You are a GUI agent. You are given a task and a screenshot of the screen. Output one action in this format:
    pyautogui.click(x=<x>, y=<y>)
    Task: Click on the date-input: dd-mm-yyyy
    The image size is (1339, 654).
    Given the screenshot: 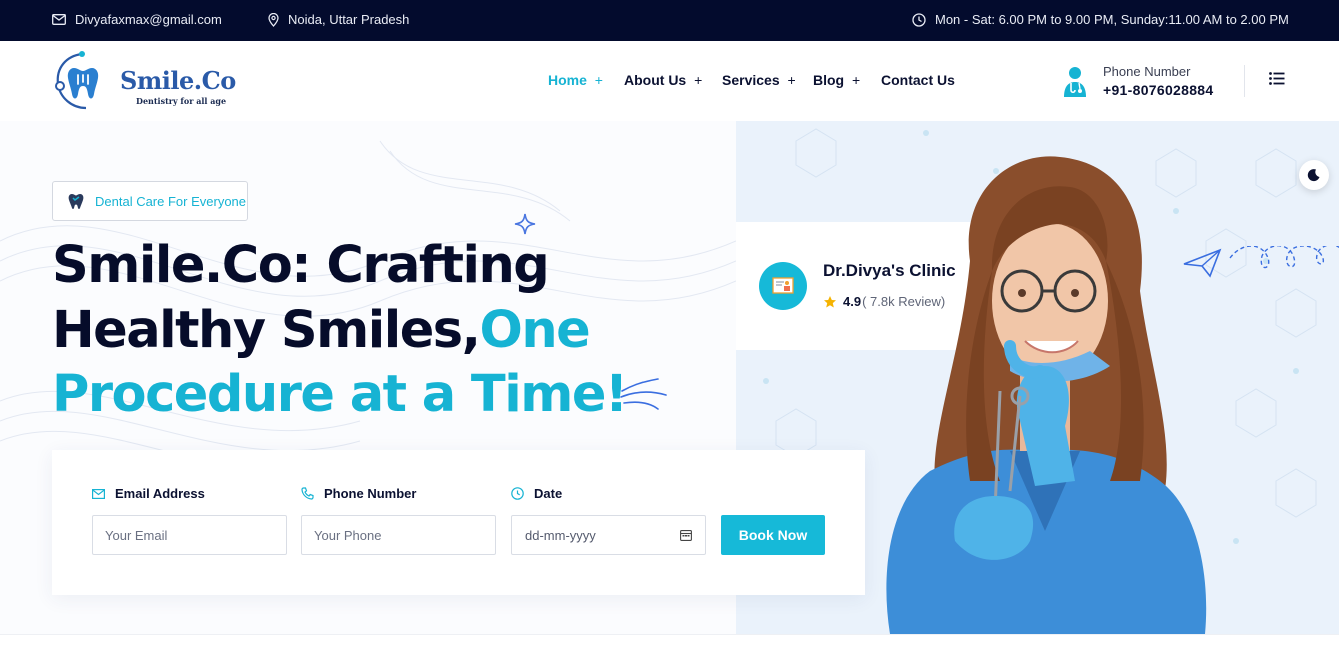 What is the action you would take?
    pyautogui.click(x=608, y=535)
    